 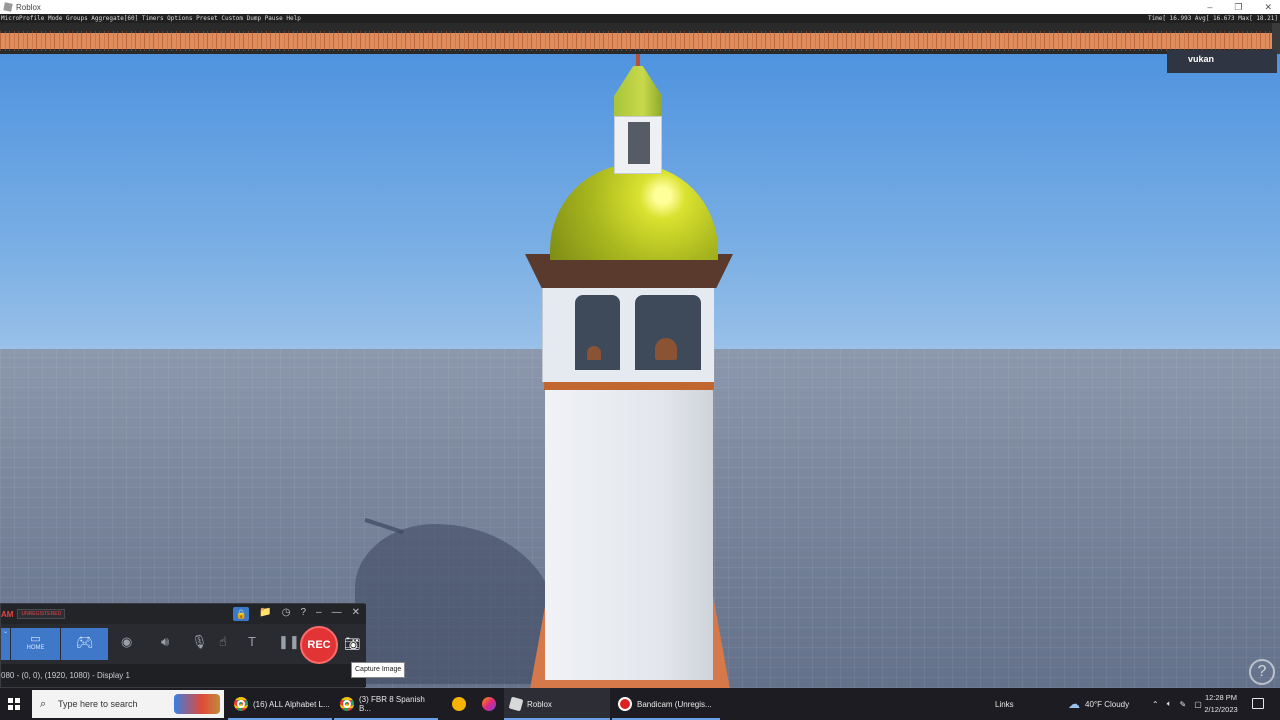 What do you see at coordinates (557, 704) in the screenshot?
I see `taskbar-item-roblox: Roblox` at bounding box center [557, 704].